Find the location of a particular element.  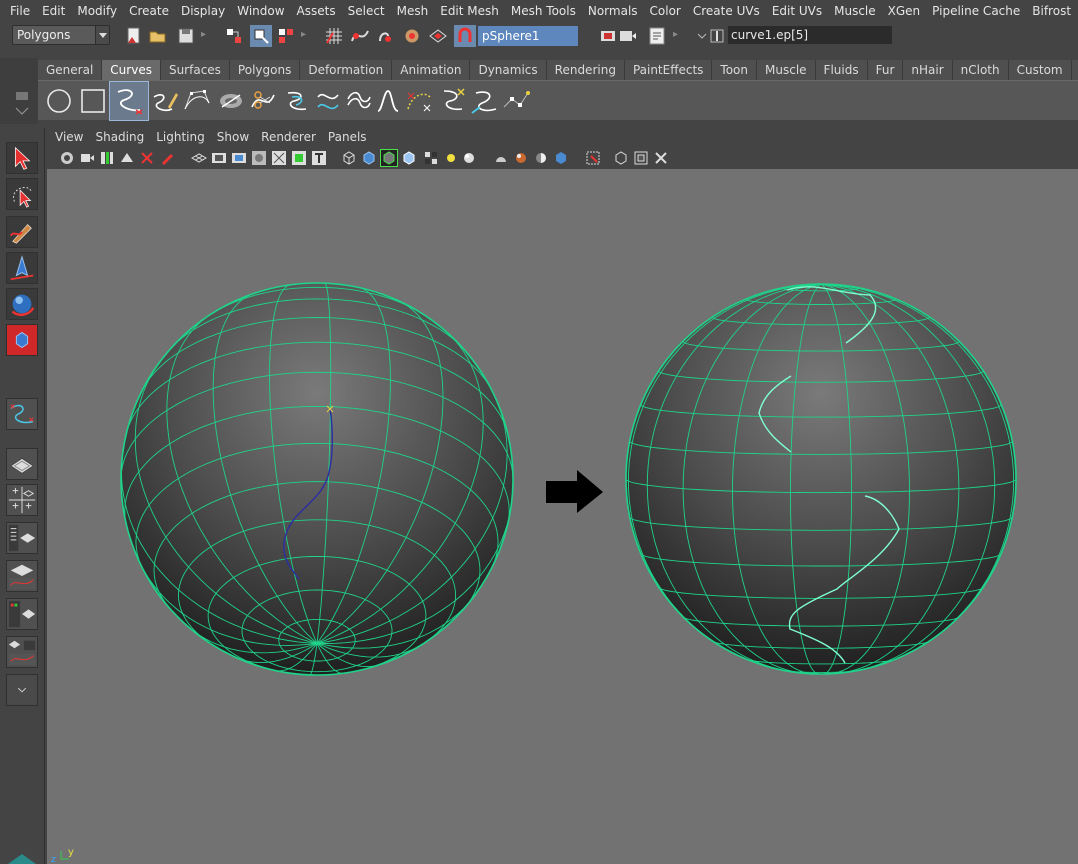

smooth-shade-all-icon is located at coordinates (369, 158).